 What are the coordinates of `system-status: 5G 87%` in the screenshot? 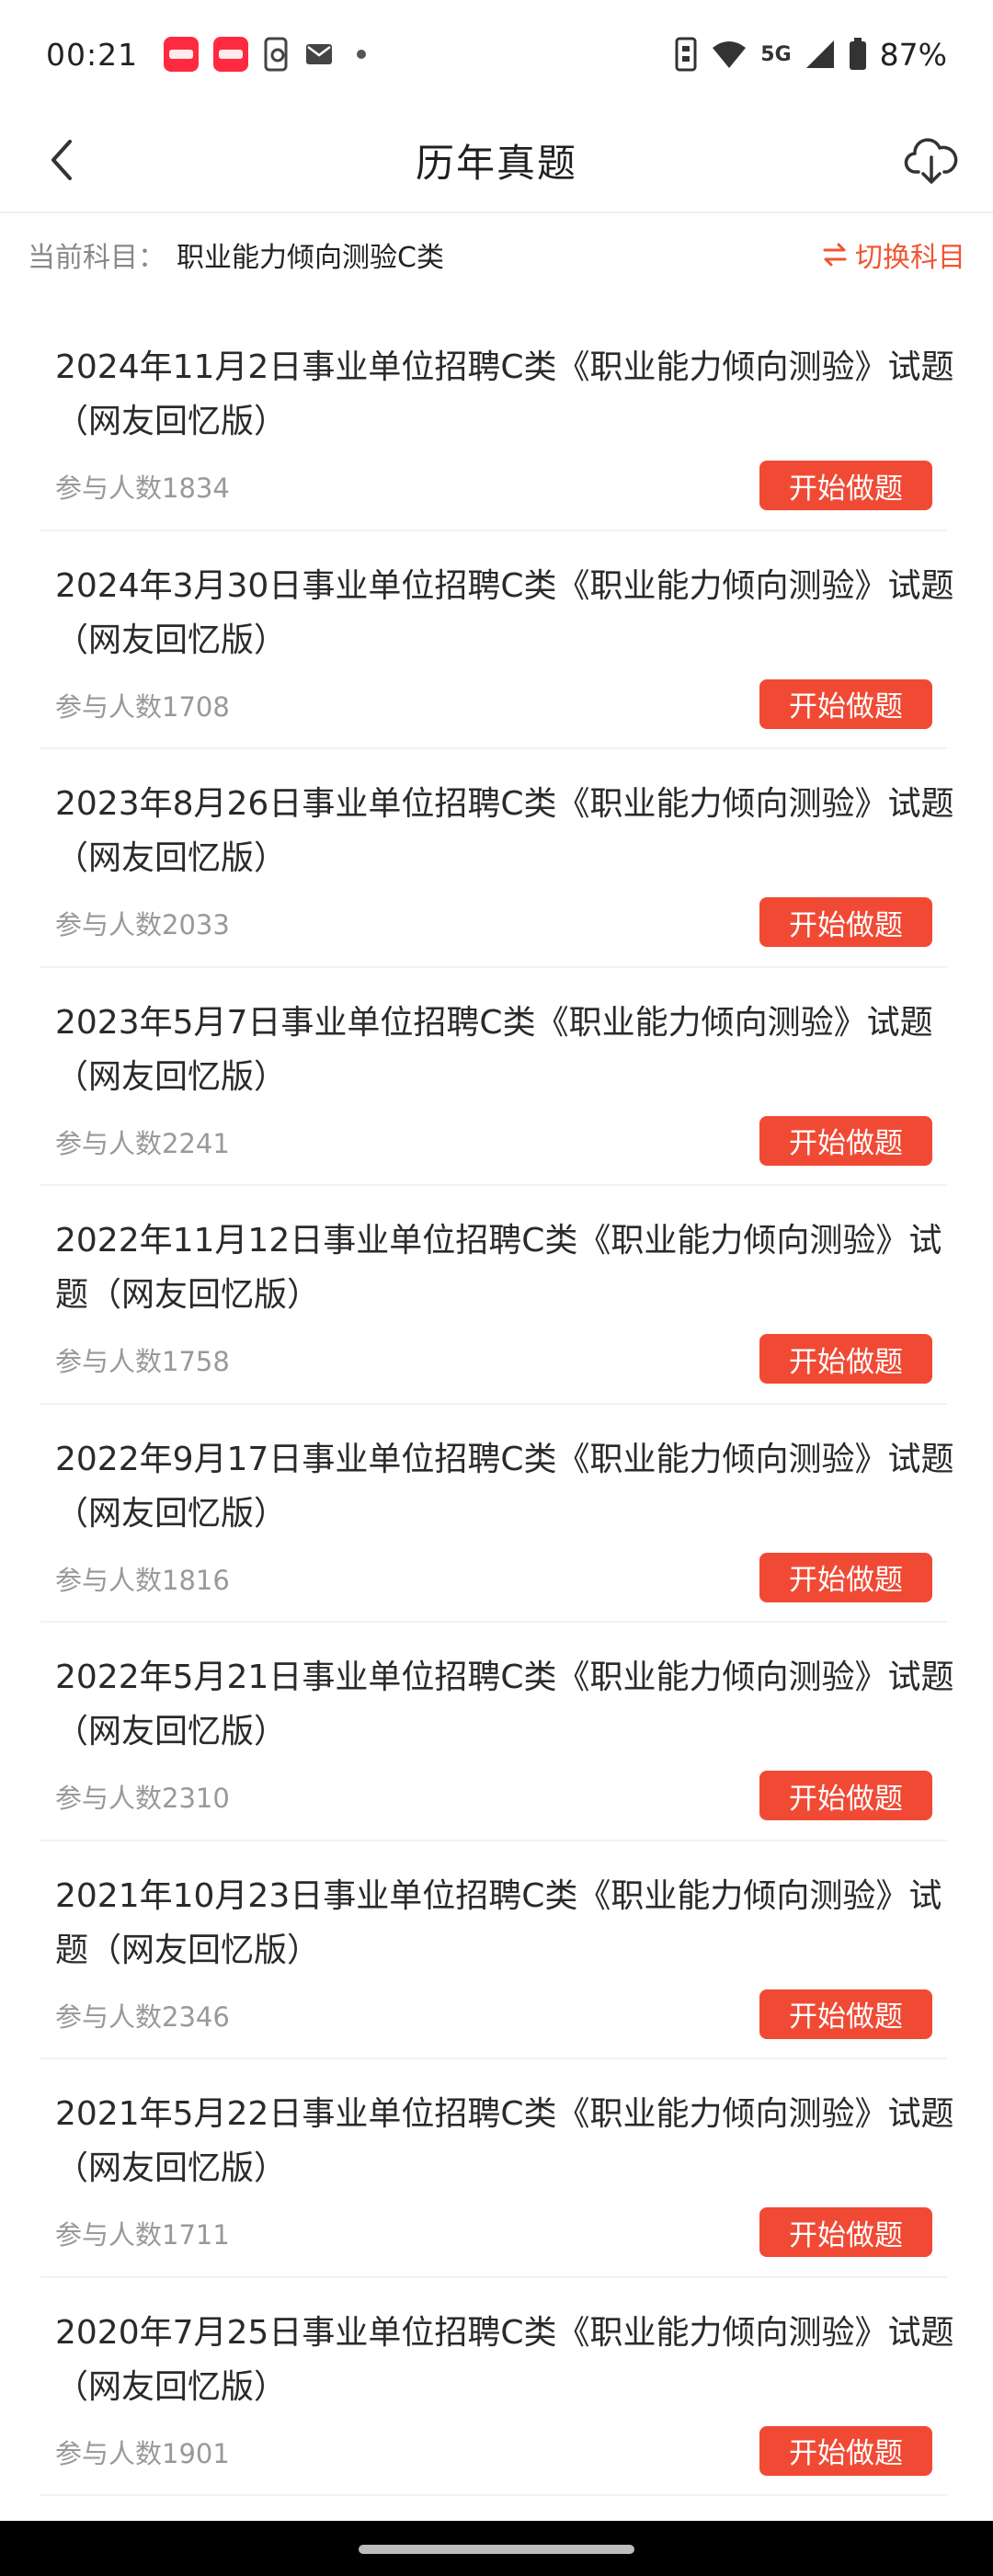 It's located at (810, 55).